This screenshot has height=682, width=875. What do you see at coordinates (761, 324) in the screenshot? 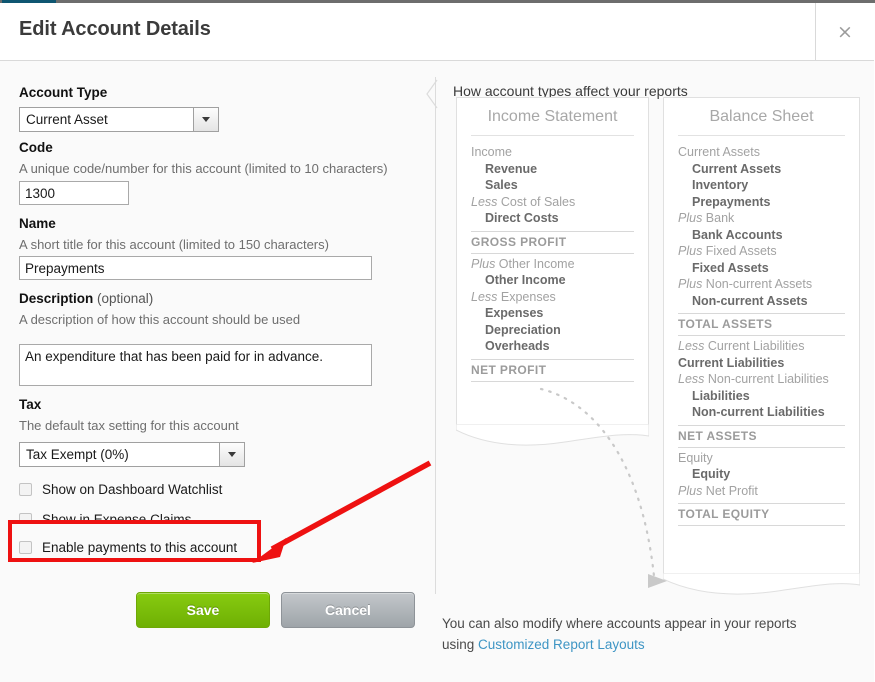
I see `report-total-row: TOTAL ASSETS` at bounding box center [761, 324].